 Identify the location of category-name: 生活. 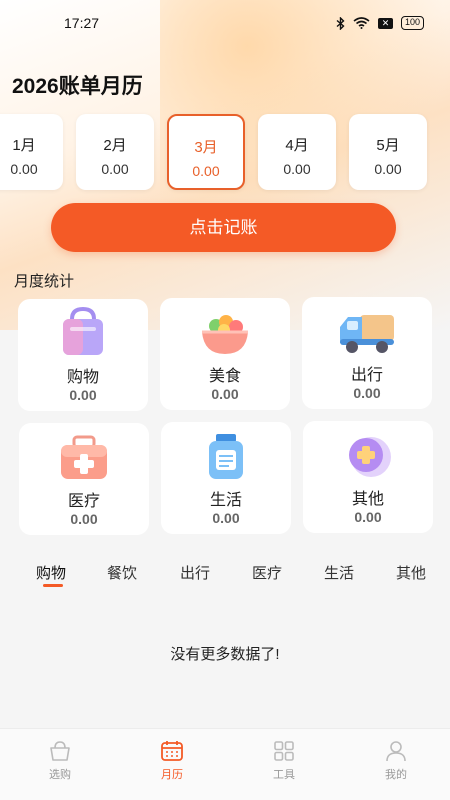
(225, 500).